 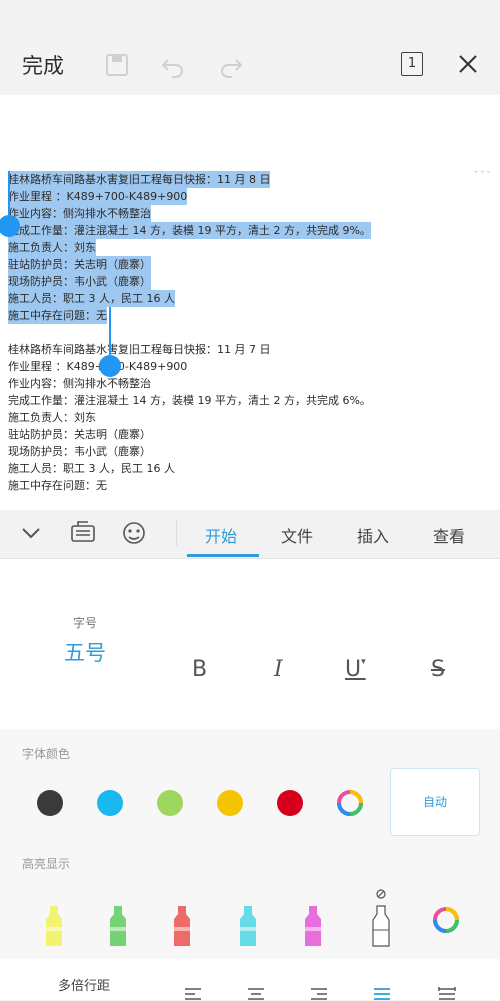 What do you see at coordinates (189, 400) in the screenshot?
I see `document-line: 完成工作量：灌注混凝土 14 方，装模 19 平方，清土 2 方，共完成 6%。` at bounding box center [189, 400].